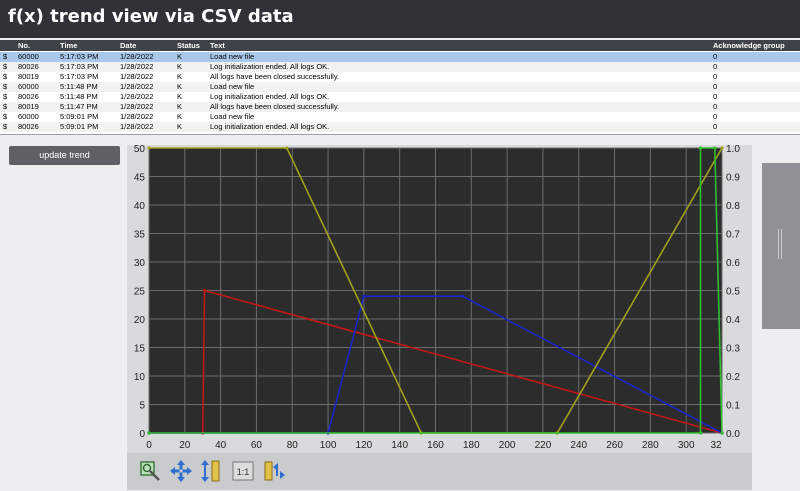  I want to click on reset-zoom-icon: 1:1, so click(243, 471).